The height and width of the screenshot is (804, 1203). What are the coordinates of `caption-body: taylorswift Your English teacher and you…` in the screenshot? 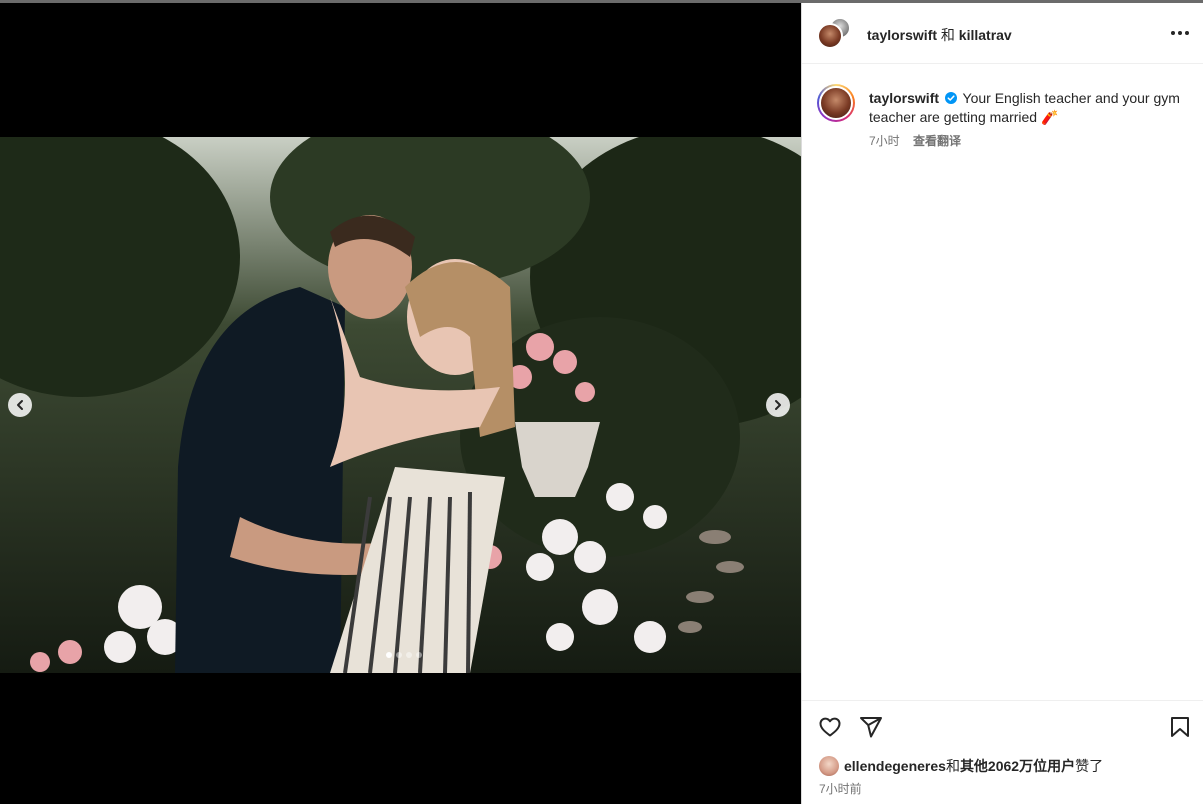 It's located at (1029, 108).